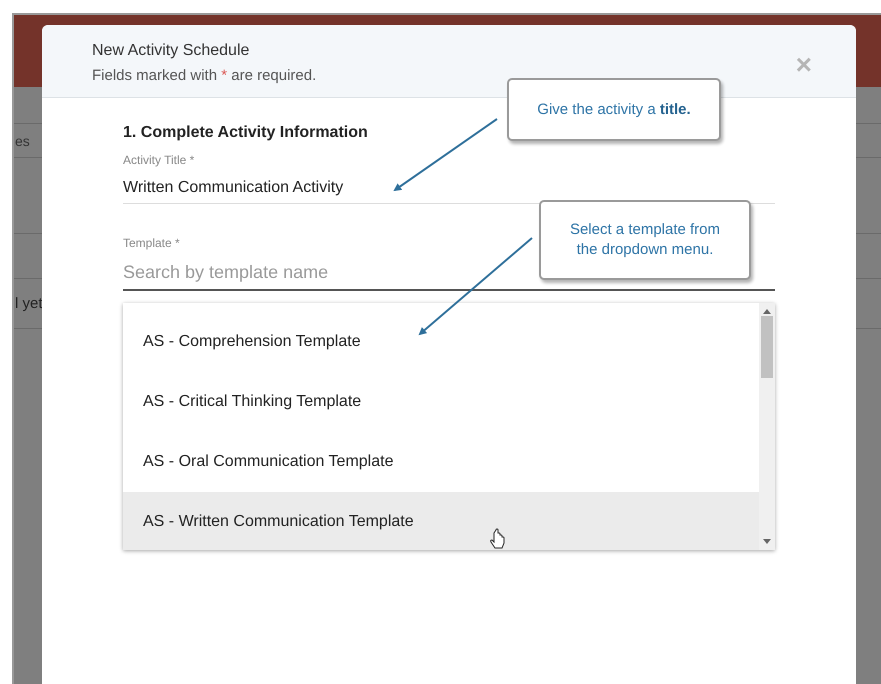 This screenshot has width=881, height=684. What do you see at coordinates (441, 521) in the screenshot?
I see `dropdown-option: AS - Written Communication Template` at bounding box center [441, 521].